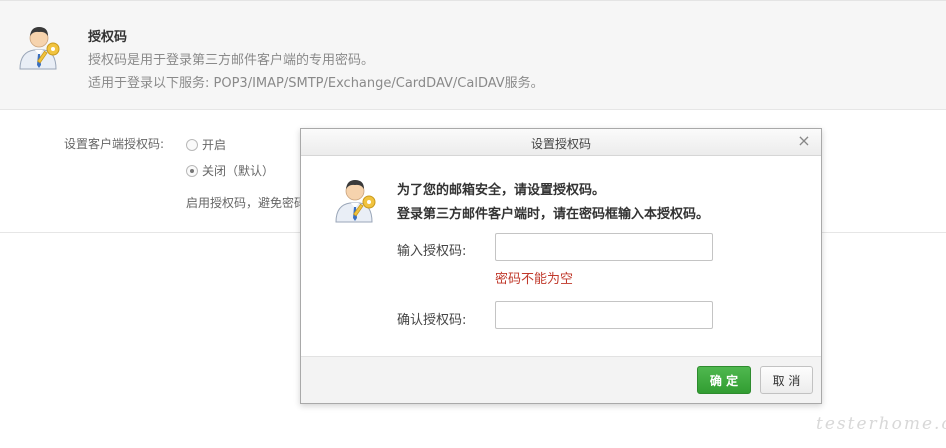 This screenshot has height=448, width=946. I want to click on radio-option-on: 开启, so click(206, 144).